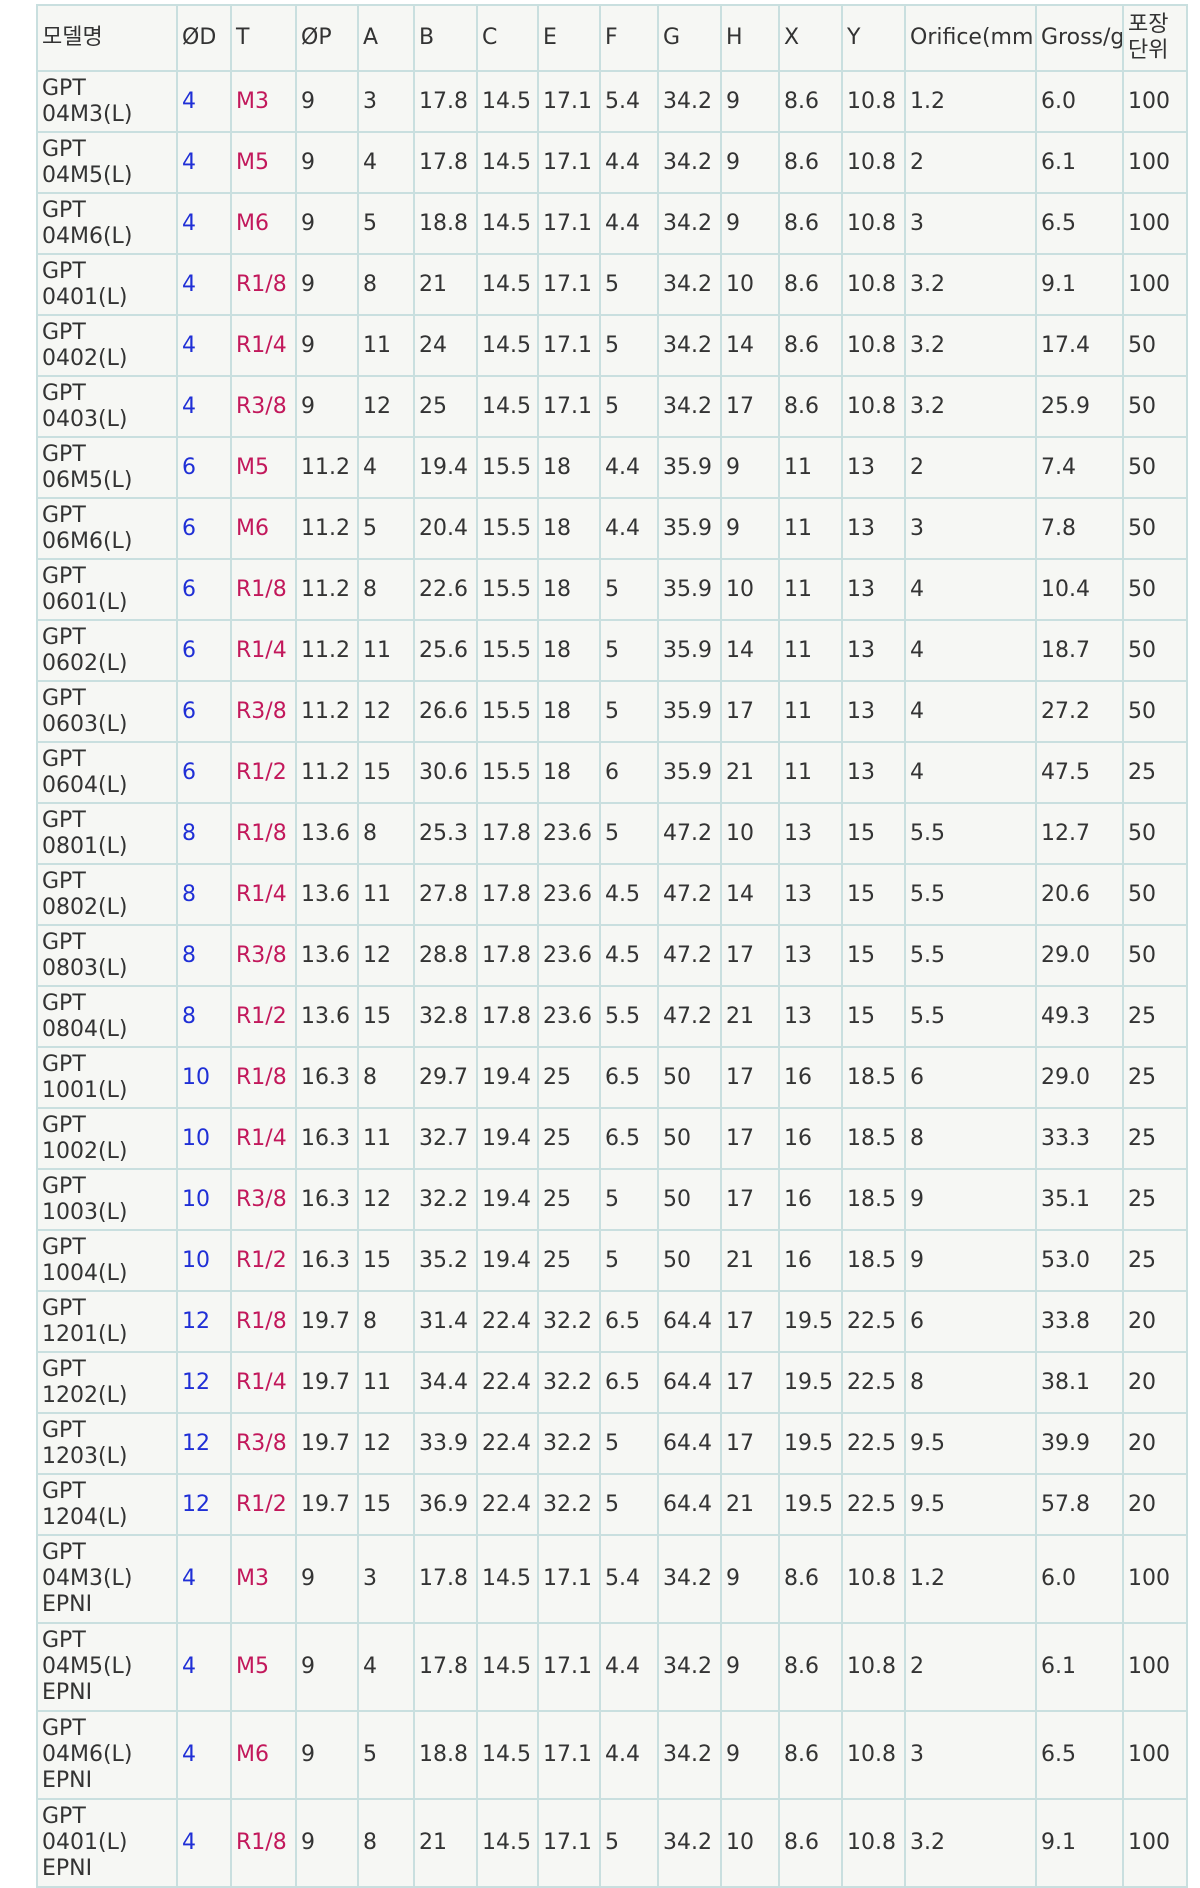 The width and height of the screenshot is (1200, 1888). What do you see at coordinates (569, 1504) in the screenshot?
I see `cell-e: 32.2` at bounding box center [569, 1504].